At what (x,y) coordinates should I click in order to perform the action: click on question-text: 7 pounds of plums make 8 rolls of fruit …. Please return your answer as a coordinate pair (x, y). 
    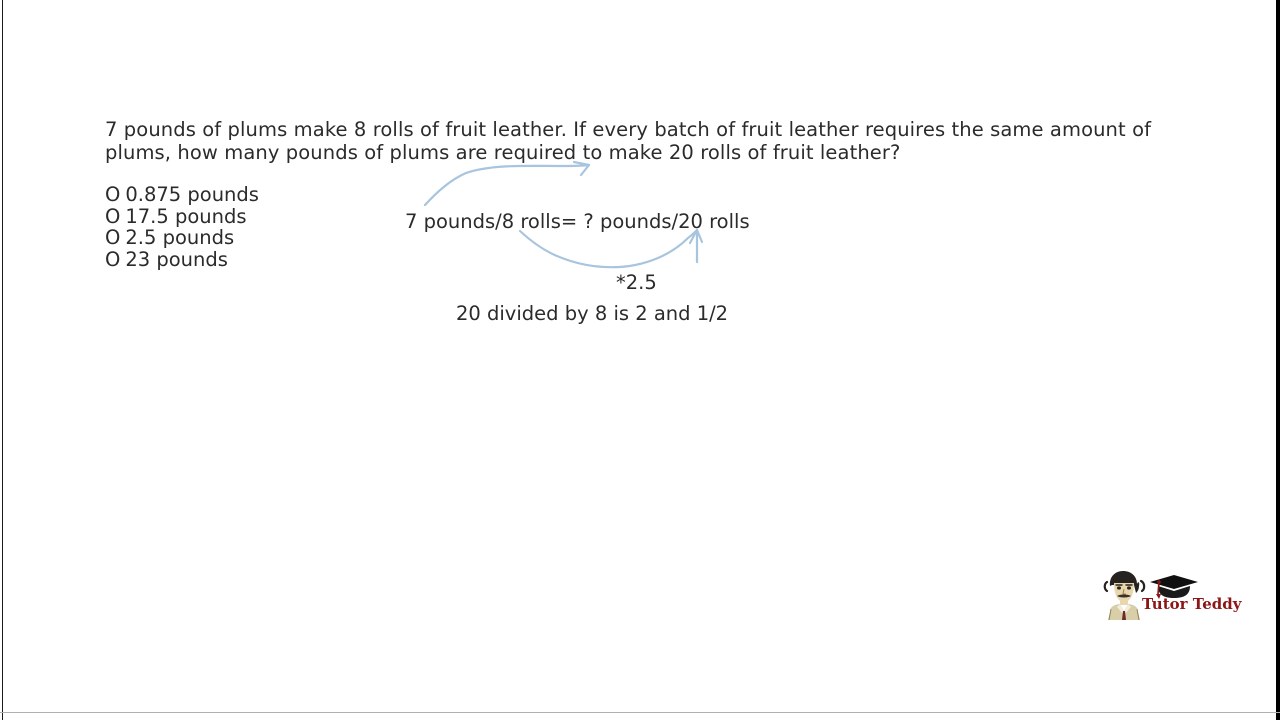
    Looking at the image, I should click on (628, 141).